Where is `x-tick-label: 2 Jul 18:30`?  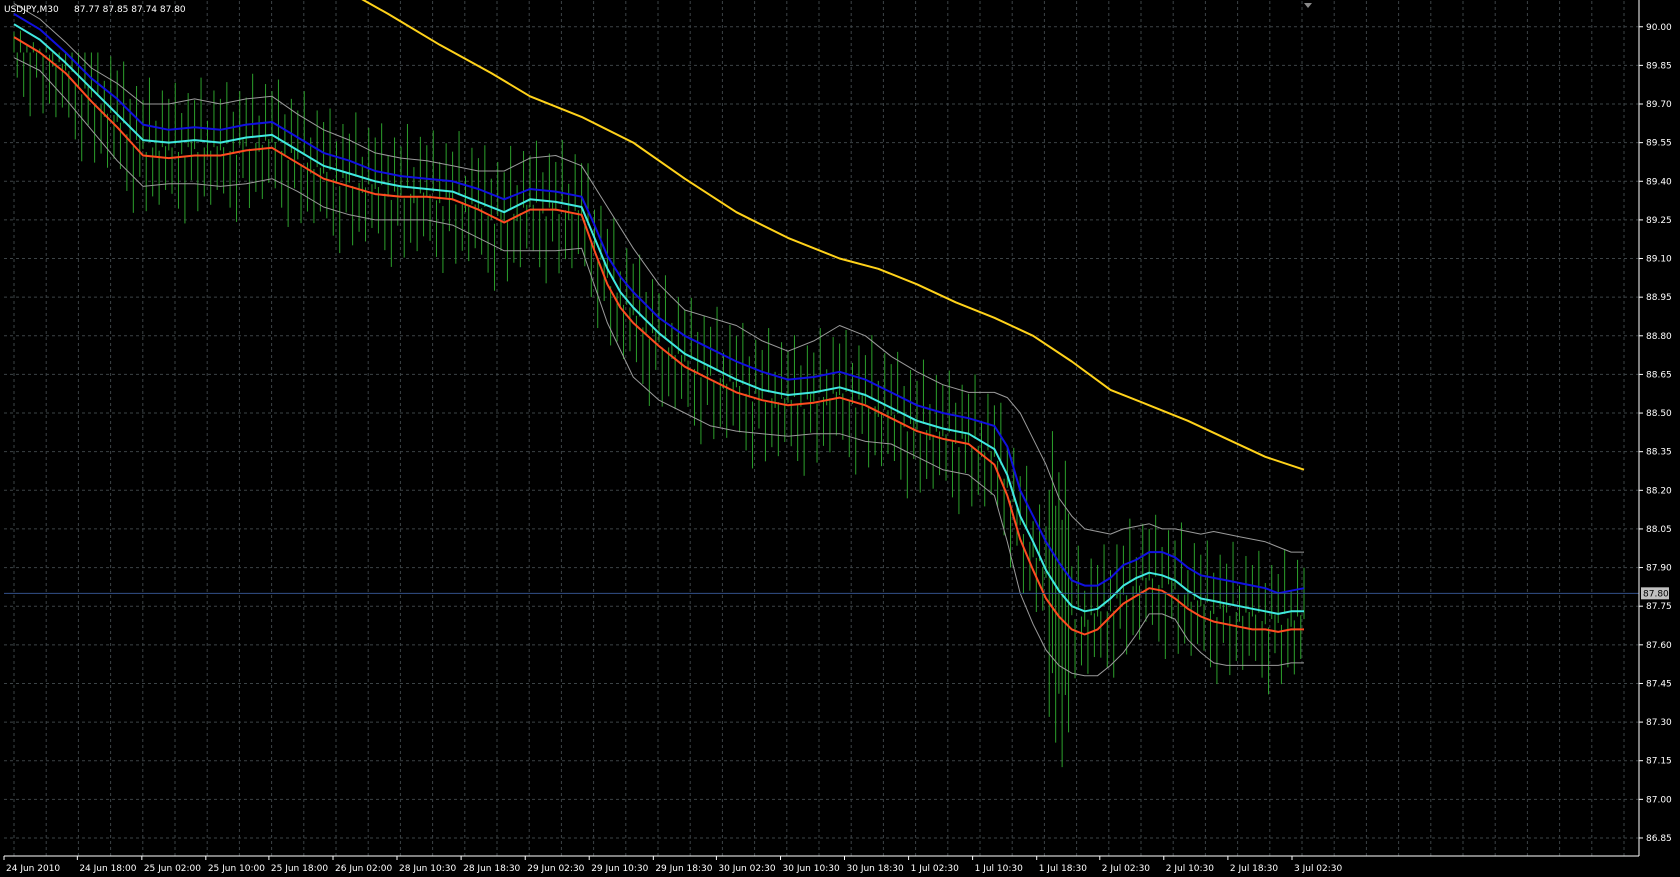
x-tick-label: 2 Jul 18:30 is located at coordinates (1254, 869).